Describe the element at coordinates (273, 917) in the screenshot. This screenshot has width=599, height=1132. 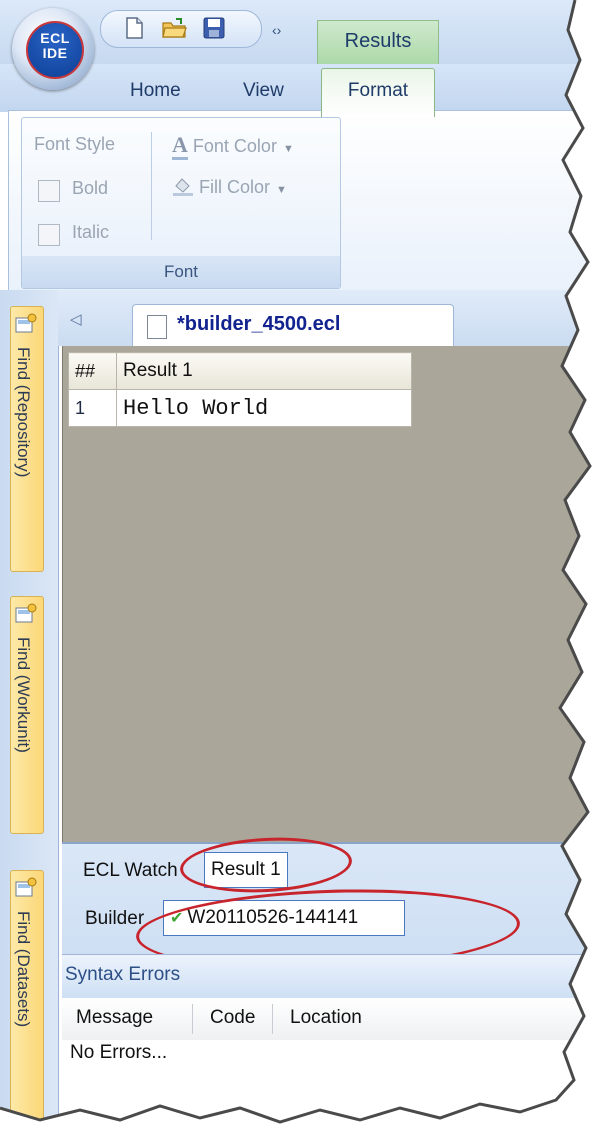
I see `builder-workunit-id: W20110526-144141` at that location.